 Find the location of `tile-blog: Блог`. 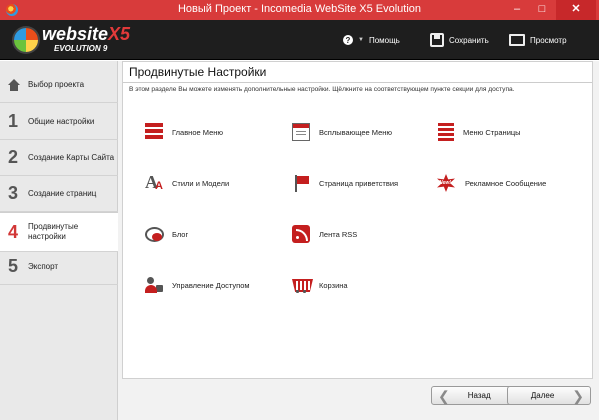

tile-blog: Блог is located at coordinates (166, 234).